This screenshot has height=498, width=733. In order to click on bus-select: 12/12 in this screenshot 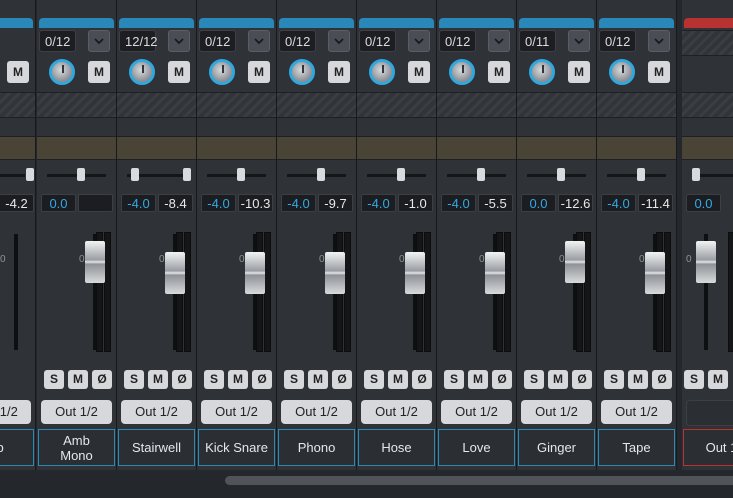, I will do `click(138, 41)`.